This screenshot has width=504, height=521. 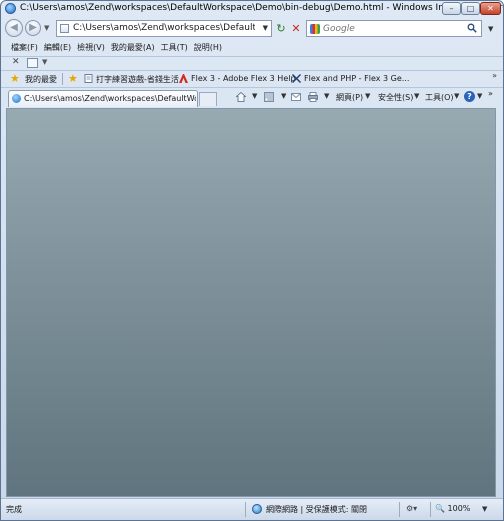 What do you see at coordinates (60, 48) in the screenshot?
I see `menu-edit: 編輯(E)` at bounding box center [60, 48].